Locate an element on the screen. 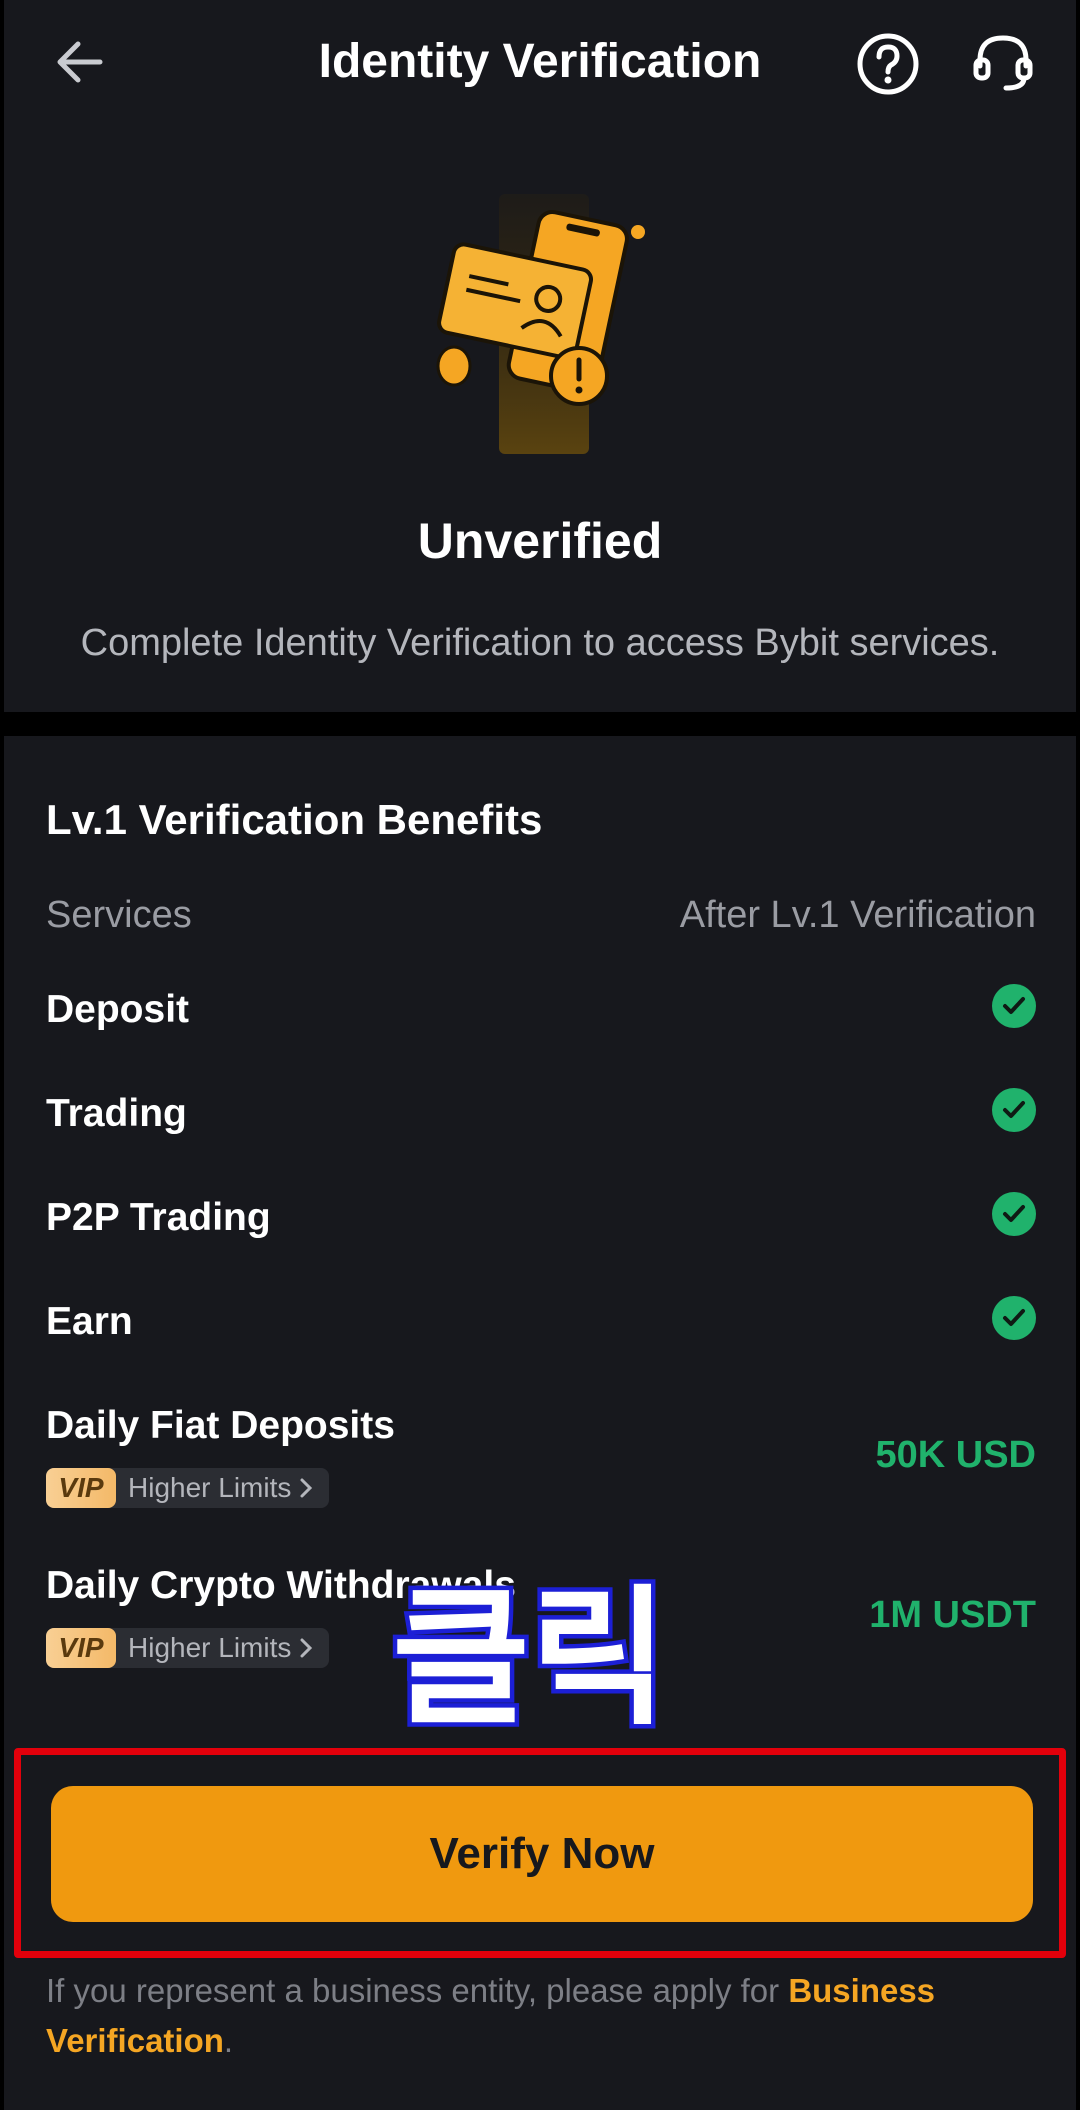  business-note-suffix: . is located at coordinates (228, 2040).